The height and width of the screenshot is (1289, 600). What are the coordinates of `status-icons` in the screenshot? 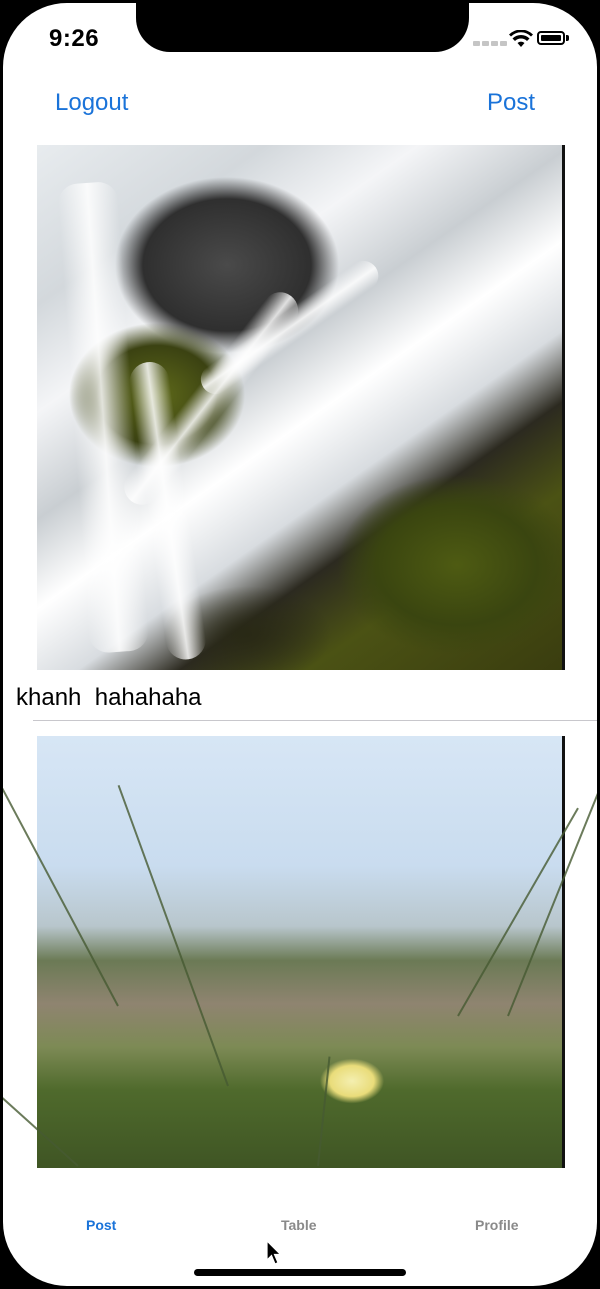 It's located at (525, 40).